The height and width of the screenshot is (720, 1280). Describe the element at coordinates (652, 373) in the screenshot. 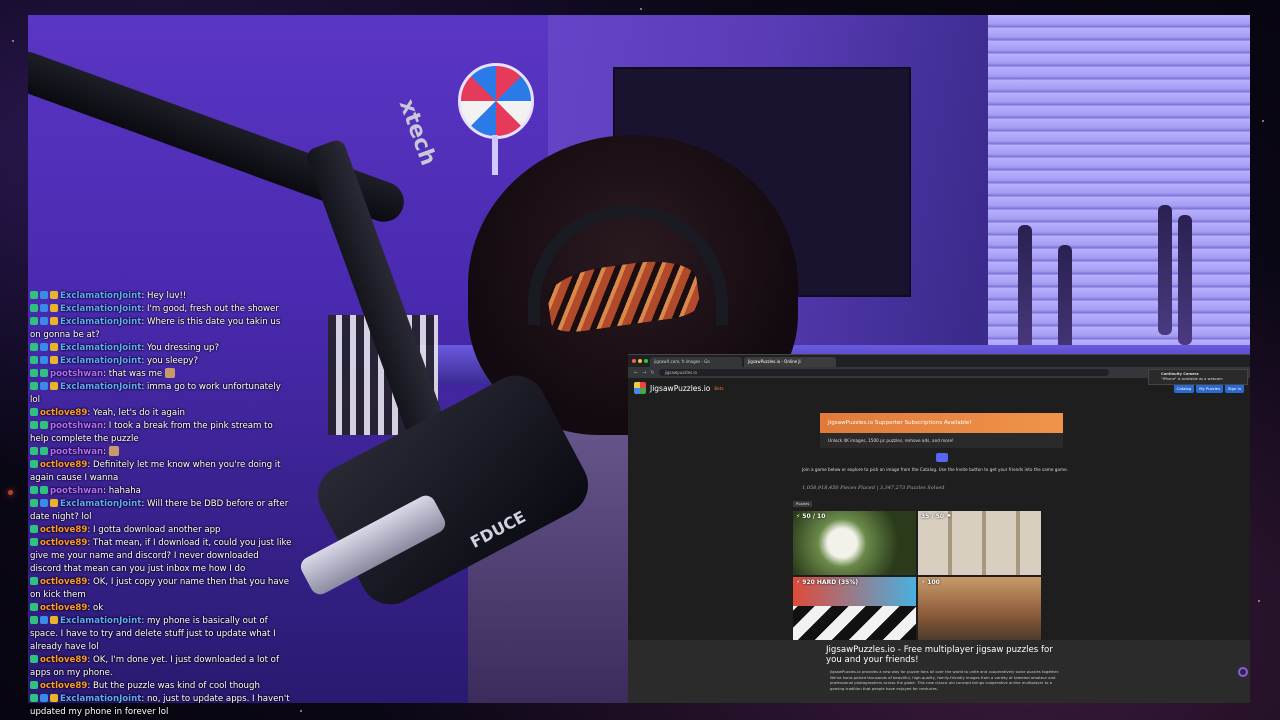

I see `reload-icon: ↻` at that location.